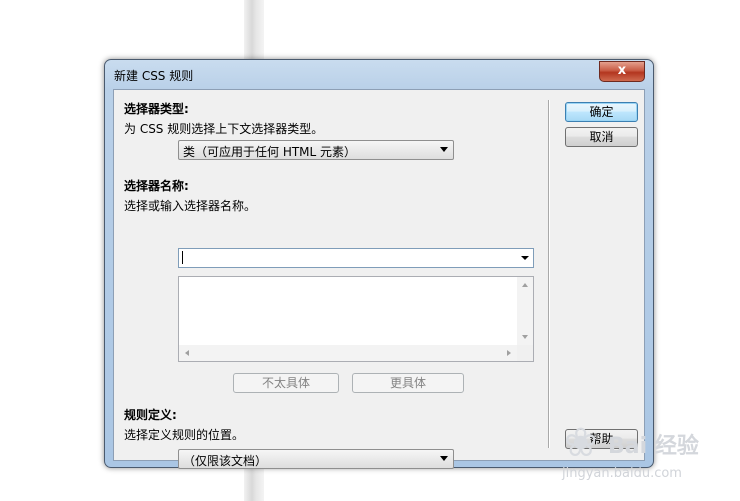 The image size is (740, 501). Describe the element at coordinates (356, 258) in the screenshot. I see `selector-name-input` at that location.